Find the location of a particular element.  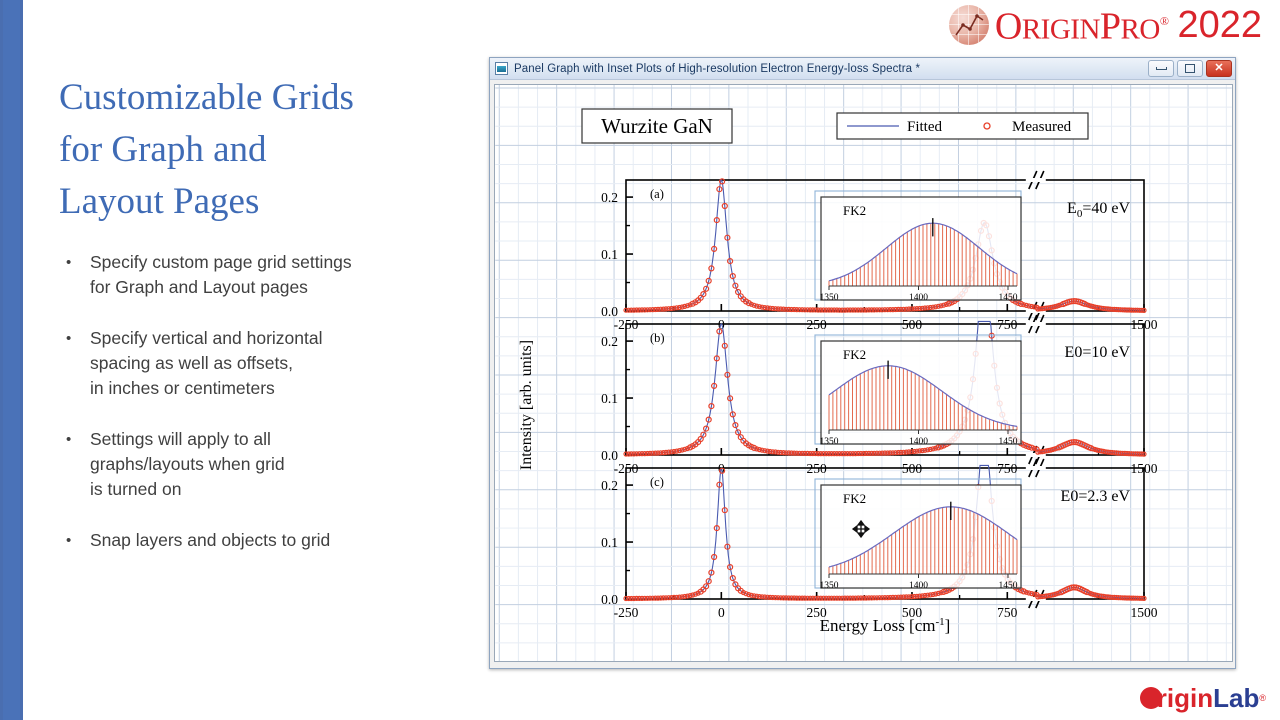

brand-ro: RO is located at coordinates (1140, 29).